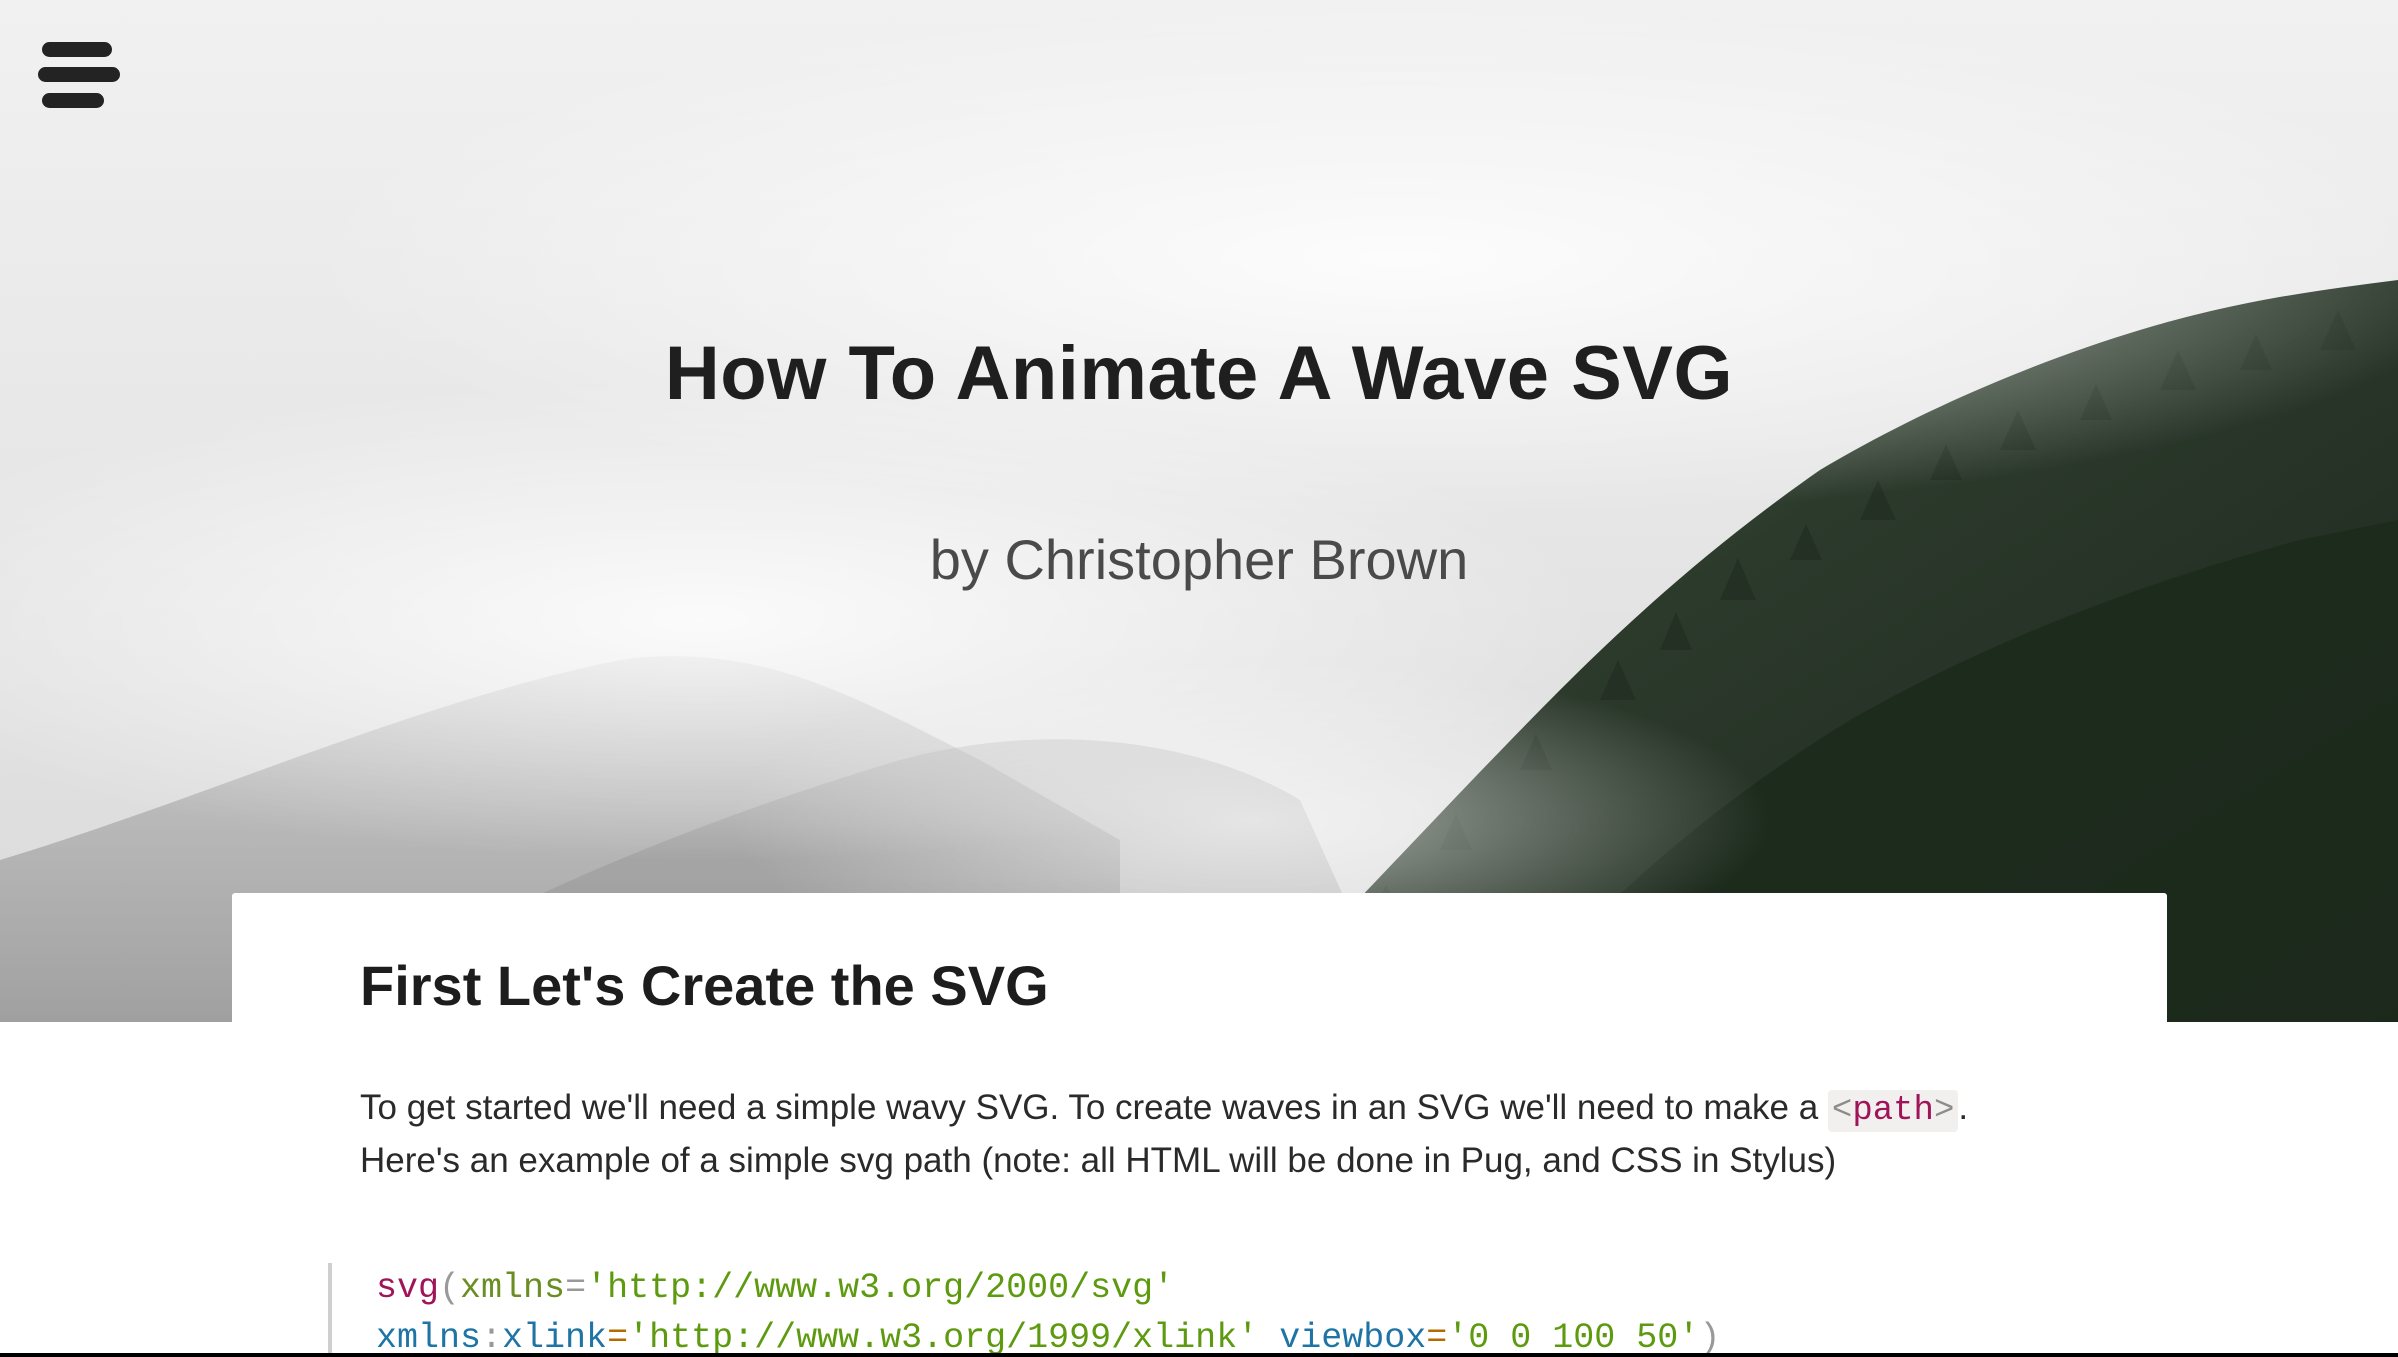 The height and width of the screenshot is (1357, 2398). I want to click on bottom-divider, so click(1199, 1355).